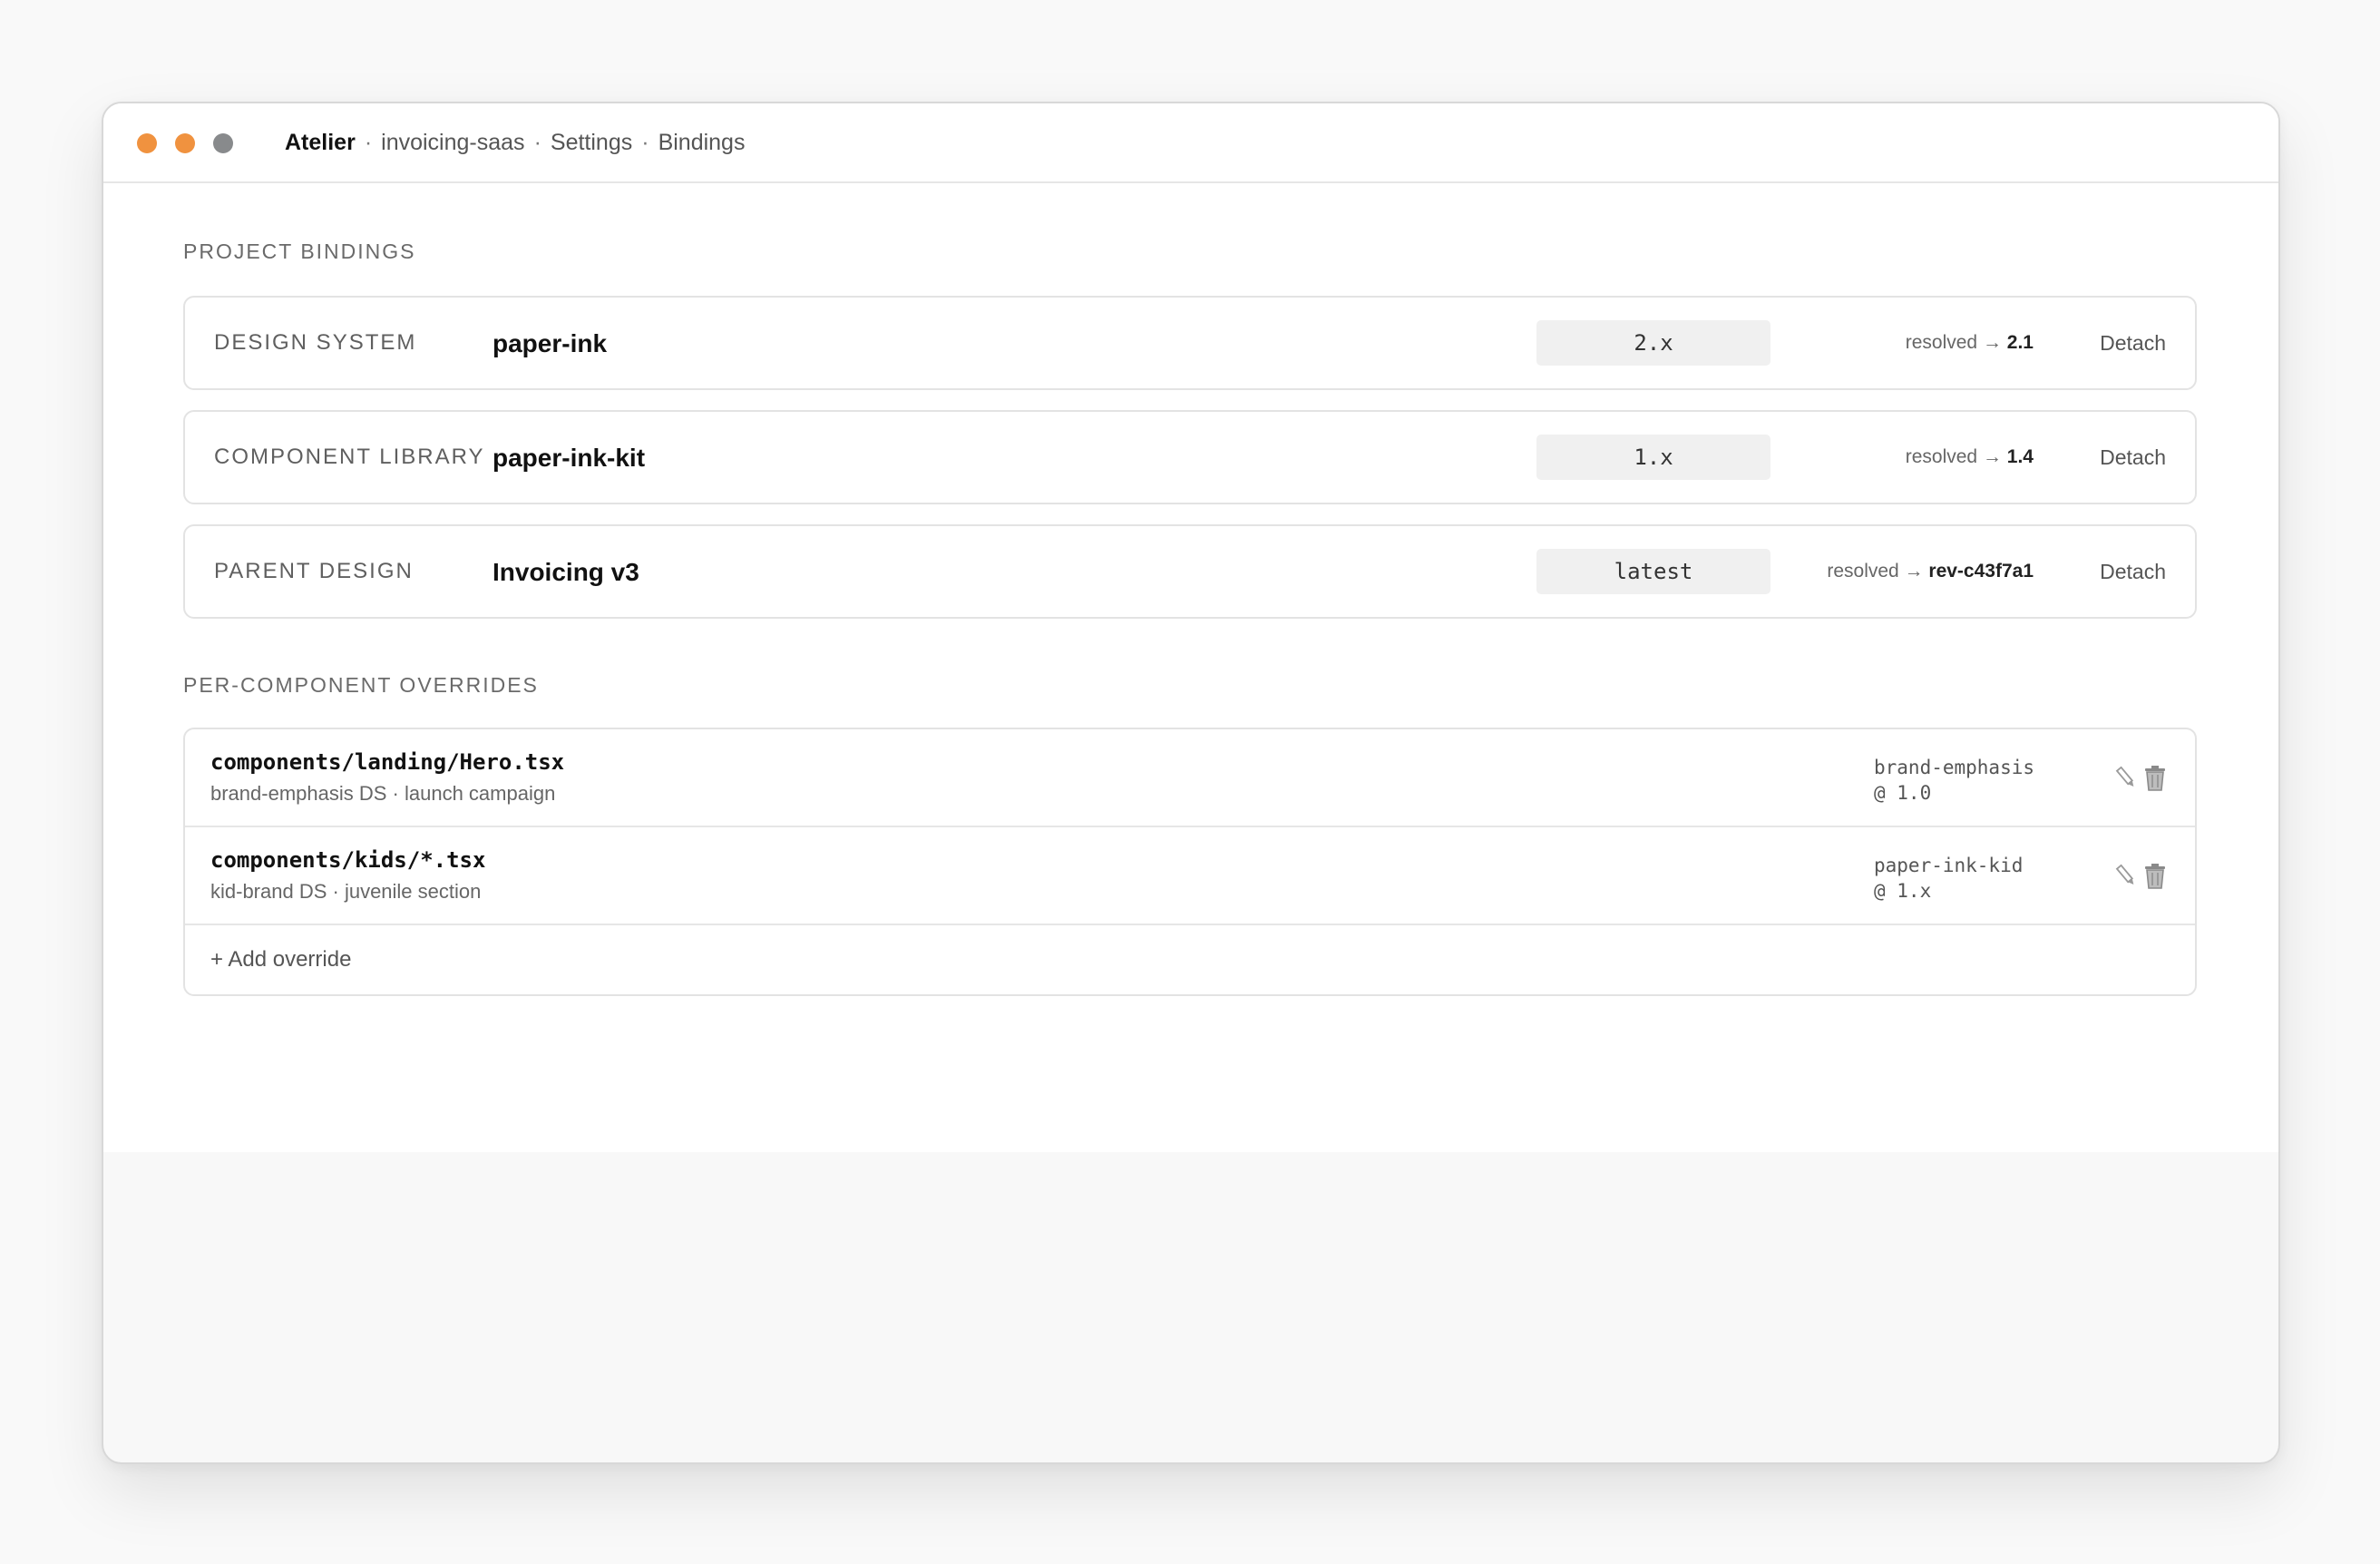 Image resolution: width=2380 pixels, height=1564 pixels. I want to click on override-path: components/kids/*.tsx, so click(348, 860).